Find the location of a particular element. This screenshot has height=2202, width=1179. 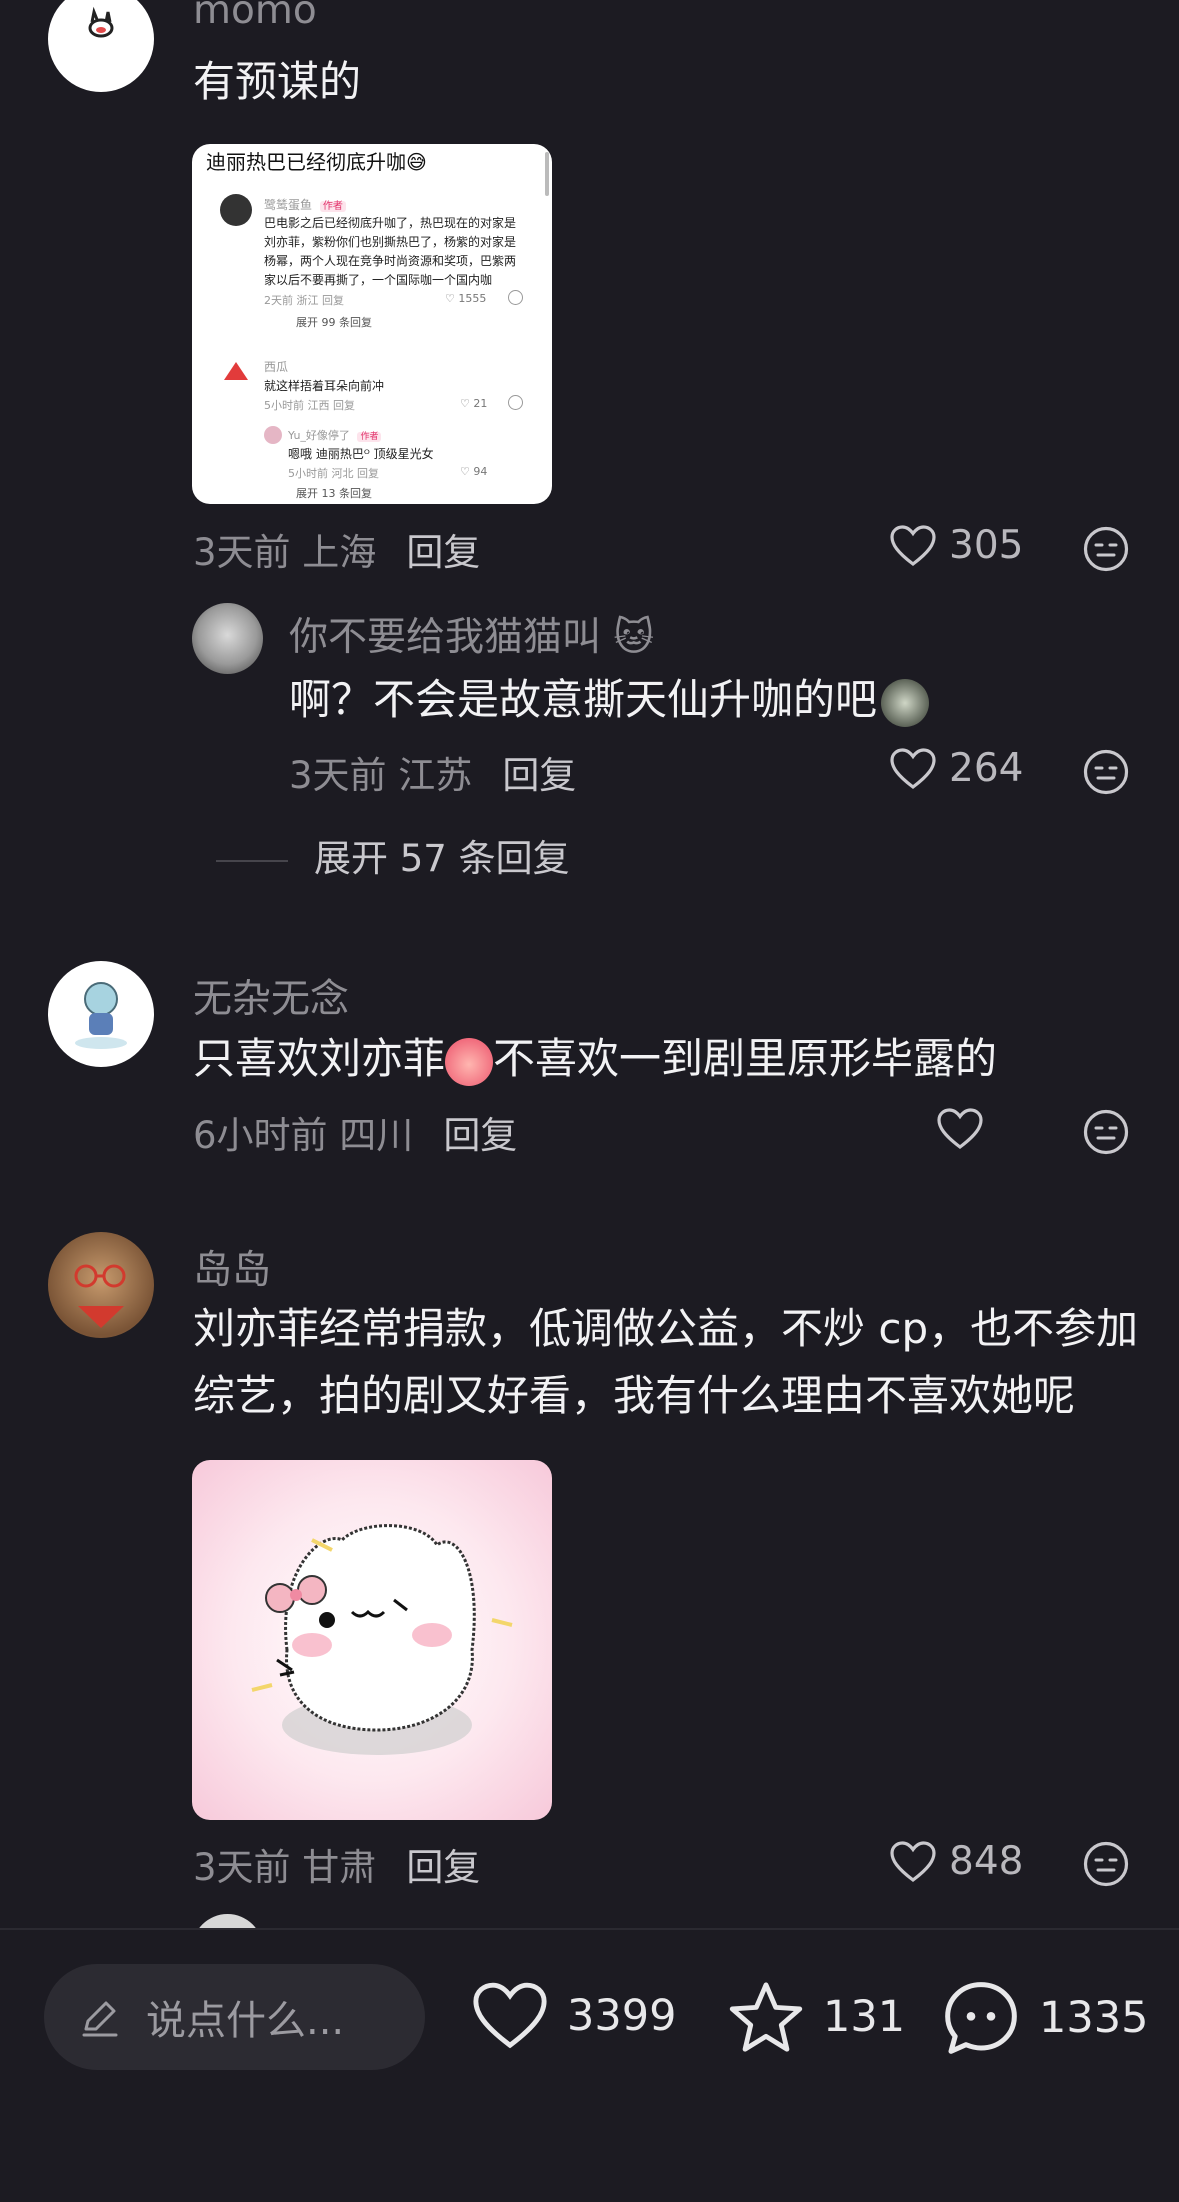

post-comment-count: 1335 is located at coordinates (1094, 2018).